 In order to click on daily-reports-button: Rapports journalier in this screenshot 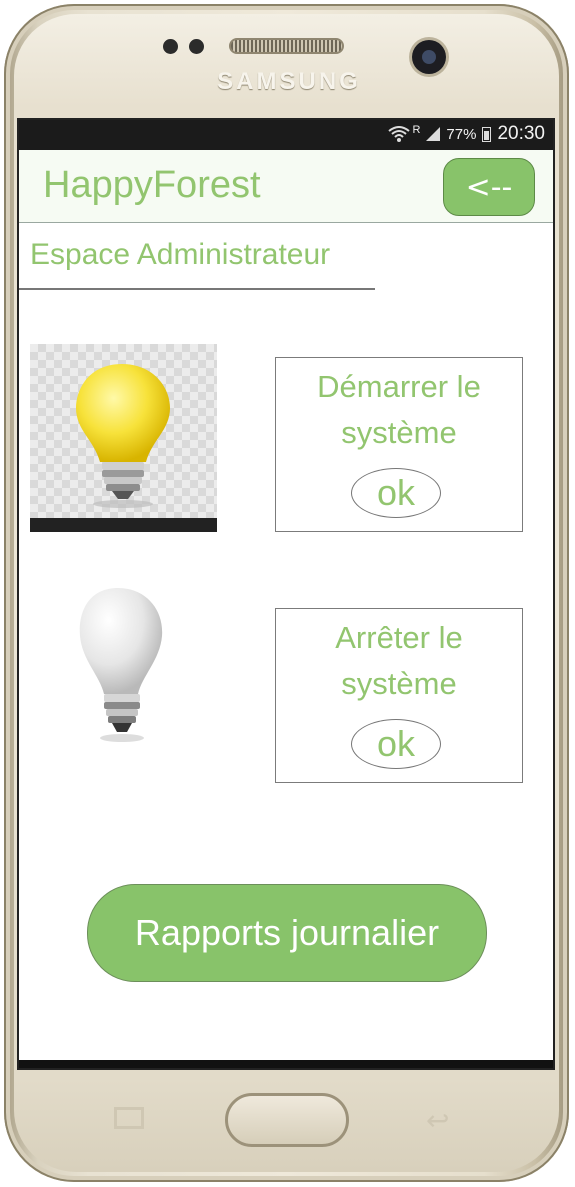, I will do `click(287, 933)`.